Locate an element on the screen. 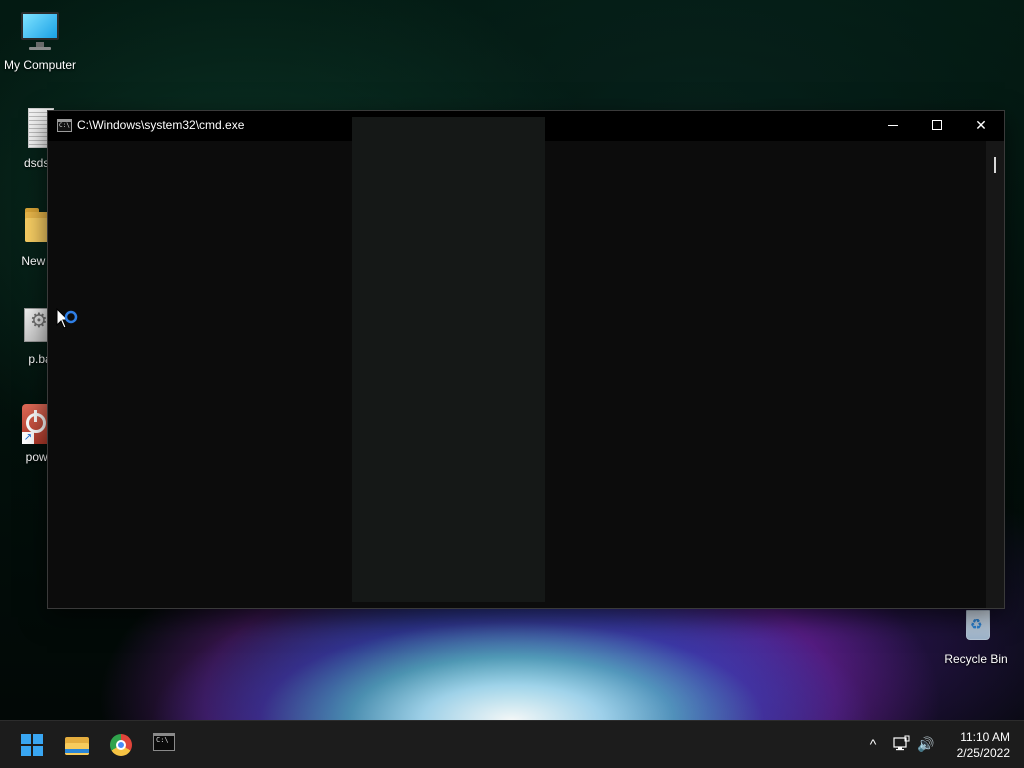 The image size is (1024, 768). recycle-bin-icon: ♻ is located at coordinates (976, 626).